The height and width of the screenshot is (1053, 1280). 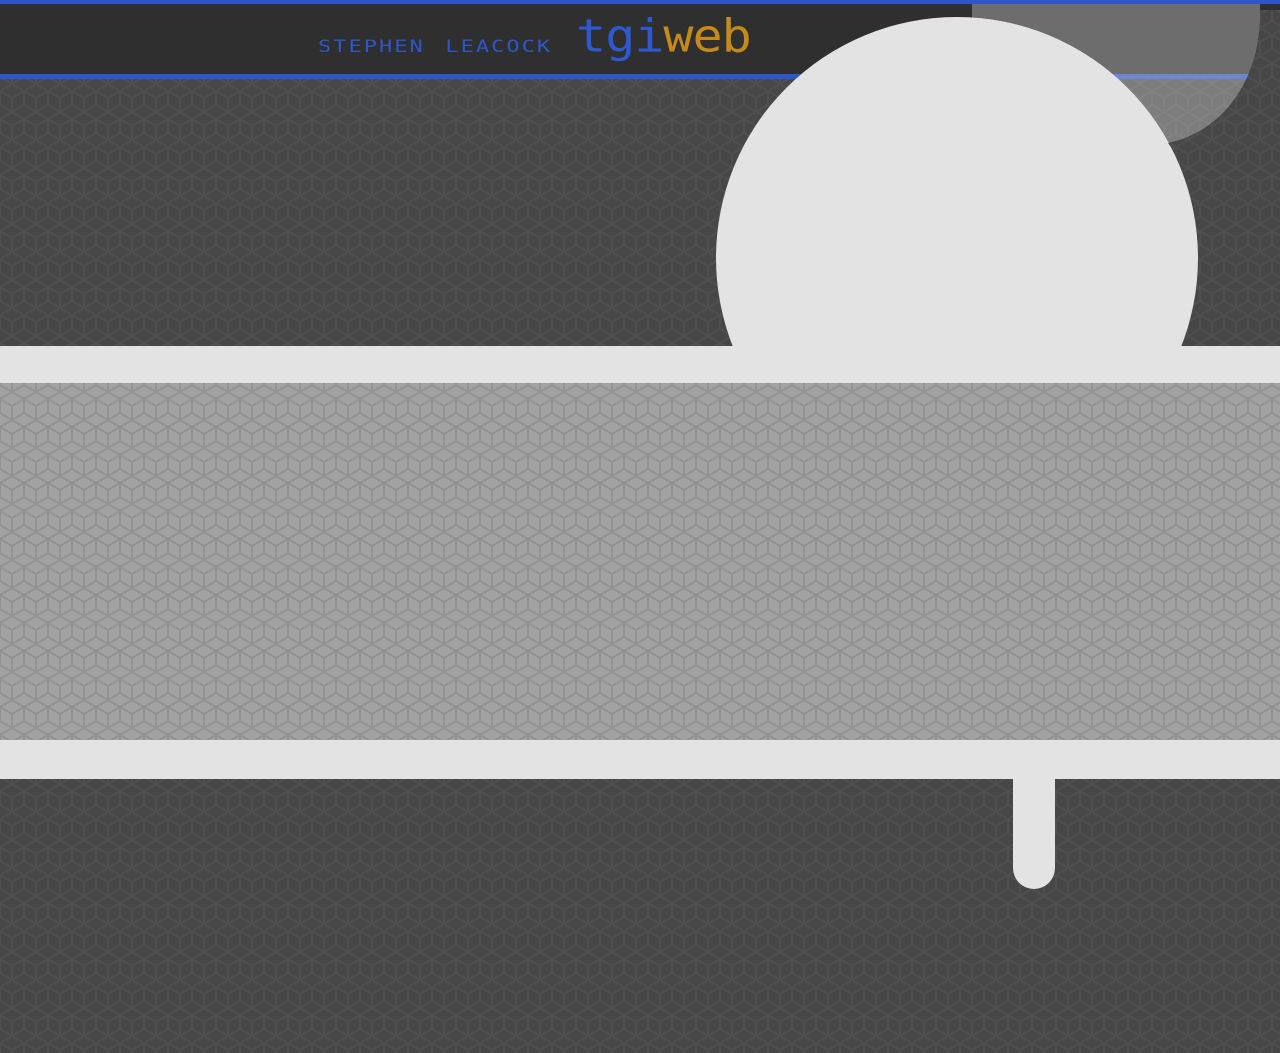 What do you see at coordinates (620, 36) in the screenshot?
I see `brand-part-tgi: tgi` at bounding box center [620, 36].